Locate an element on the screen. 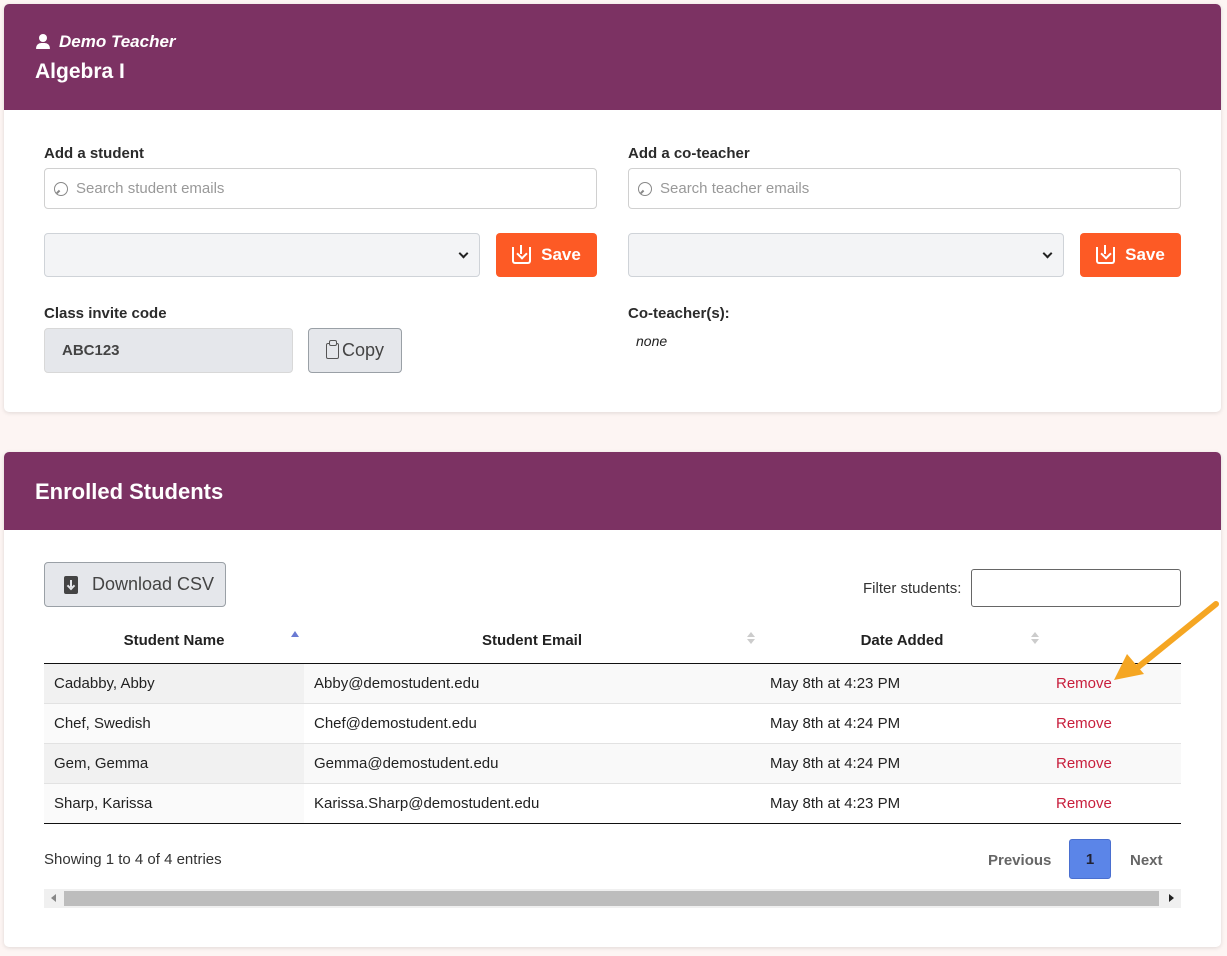 Image resolution: width=1227 pixels, height=956 pixels. column-header-email: Student Email is located at coordinates (532, 641).